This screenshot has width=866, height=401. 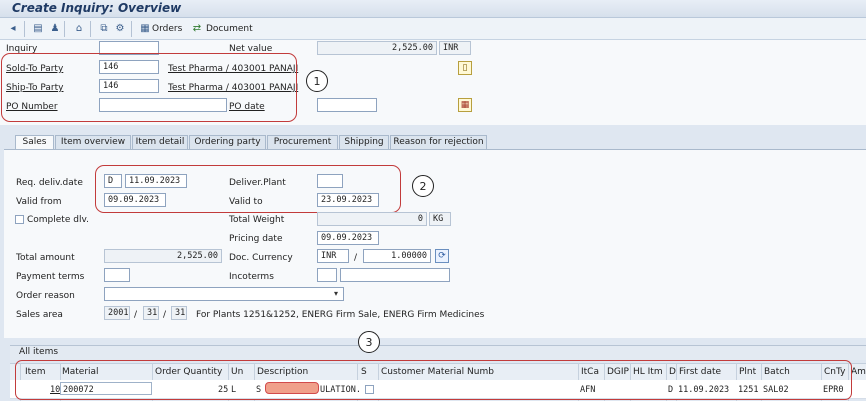 What do you see at coordinates (163, 256) in the screenshot?
I see `total-amount-field: 2,525.00` at bounding box center [163, 256].